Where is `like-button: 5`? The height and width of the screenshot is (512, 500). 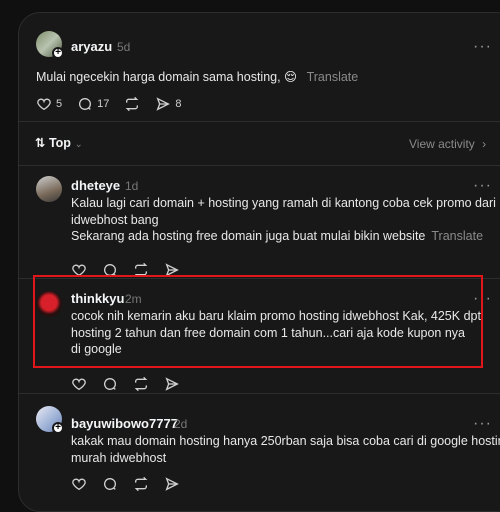
like-button: 5 is located at coordinates (49, 104).